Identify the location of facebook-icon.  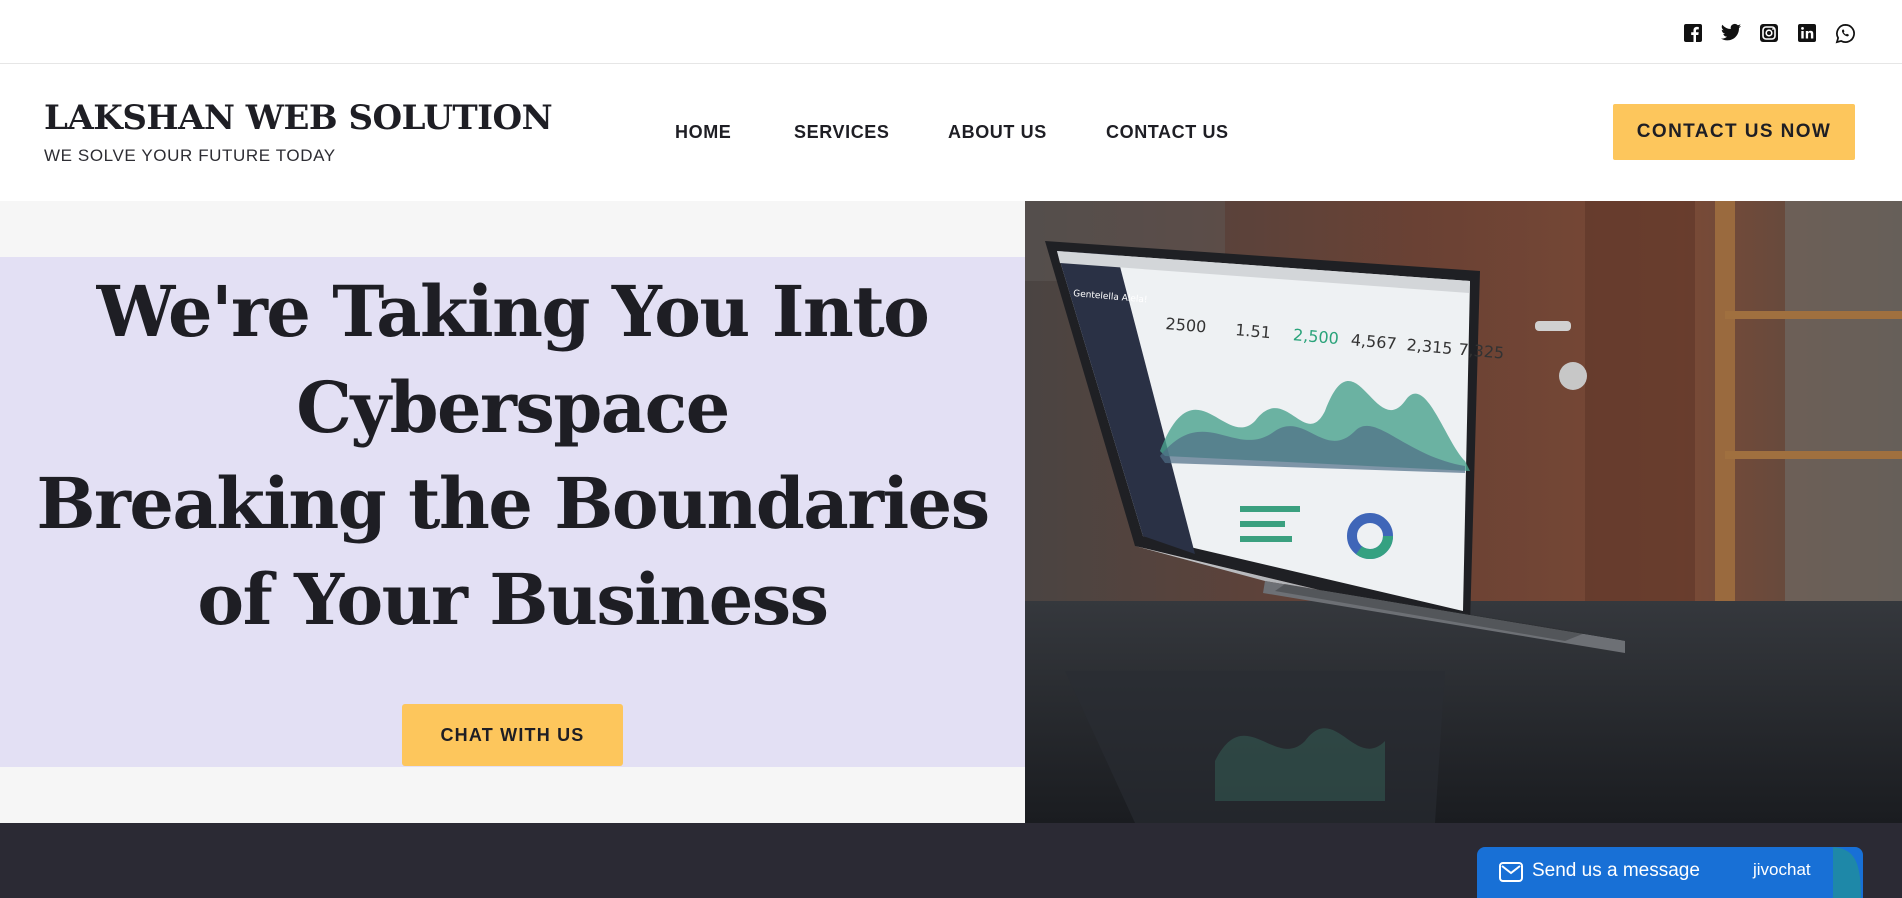
(1693, 33).